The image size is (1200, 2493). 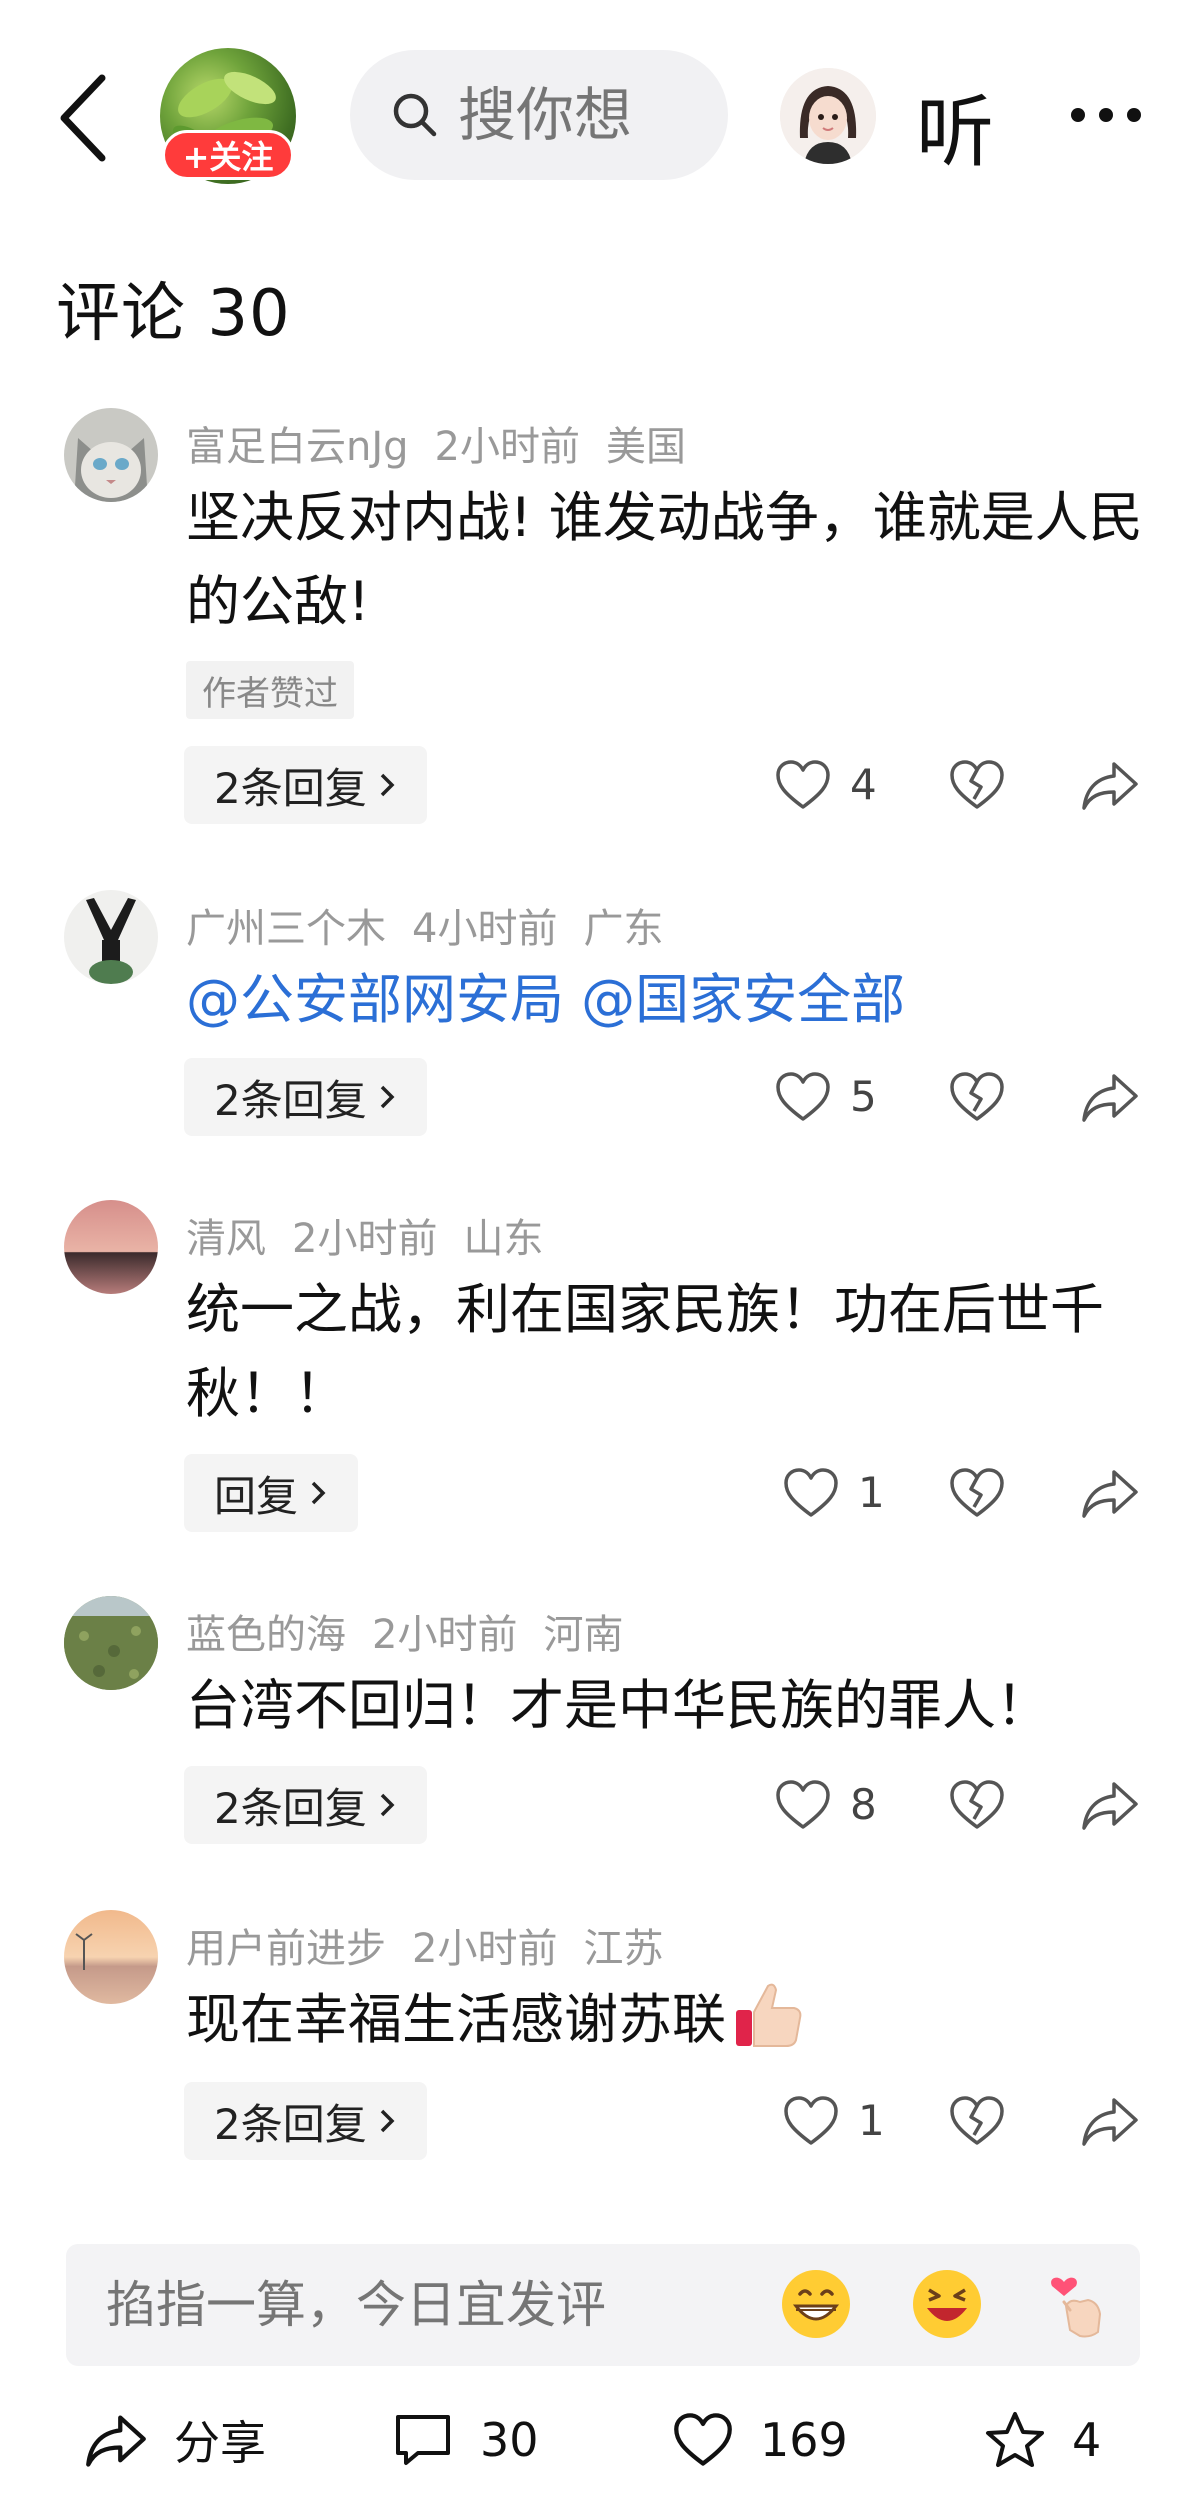 What do you see at coordinates (220, 2443) in the screenshot?
I see `share-label: 分享` at bounding box center [220, 2443].